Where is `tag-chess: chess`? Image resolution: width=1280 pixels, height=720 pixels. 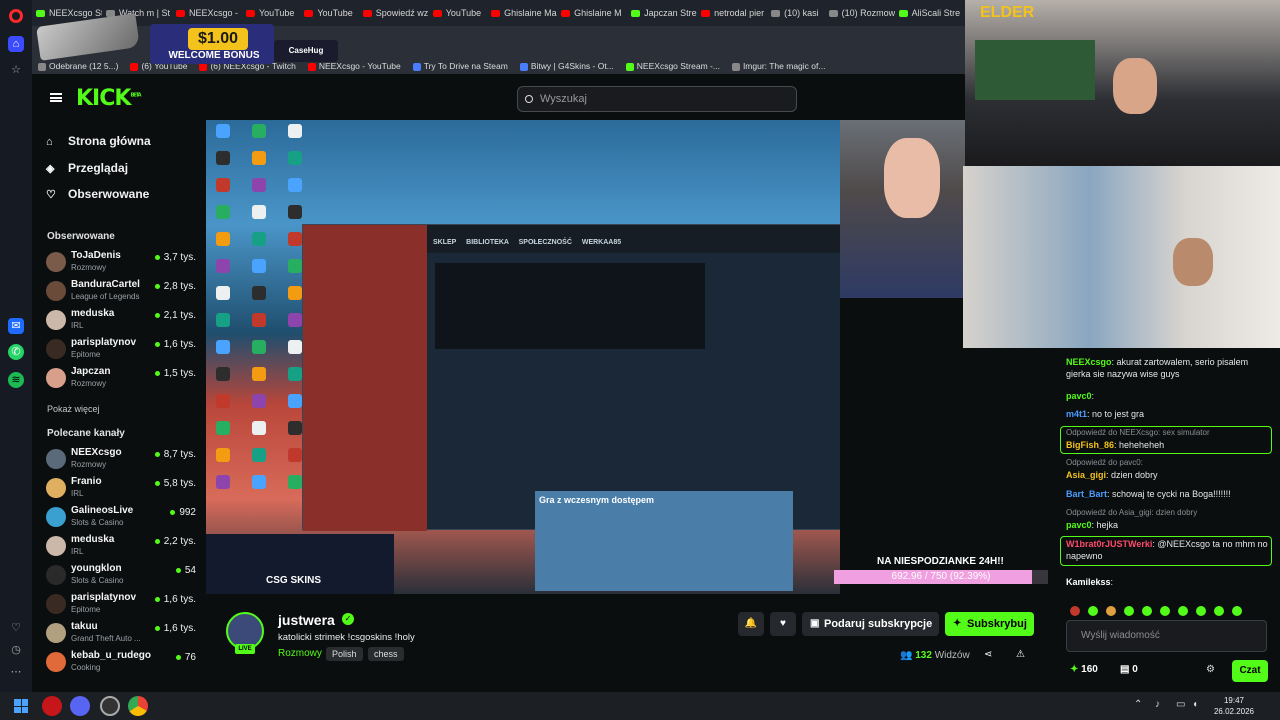 tag-chess: chess is located at coordinates (386, 654).